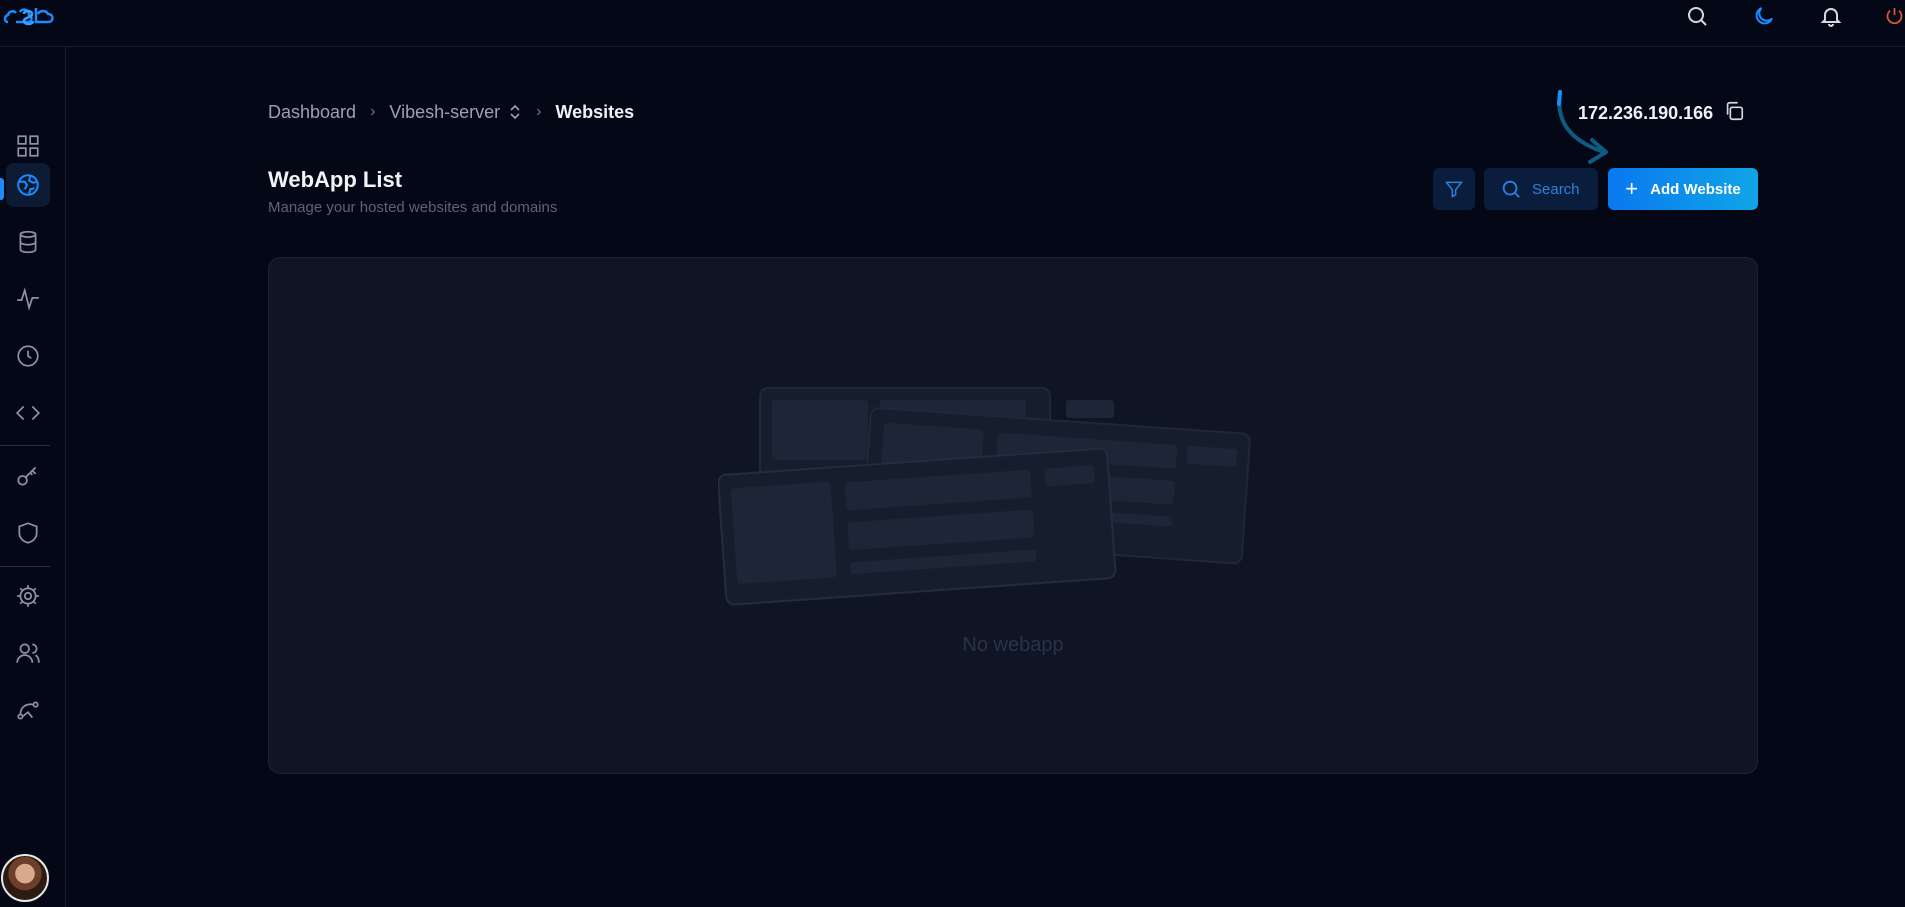  What do you see at coordinates (952, 23) in the screenshot?
I see `top-bar` at bounding box center [952, 23].